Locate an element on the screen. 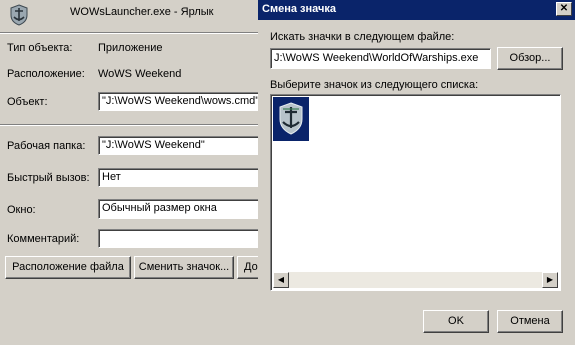 This screenshot has height=345, width=575. dialog-titlebar: Смена значка ✕ is located at coordinates (416, 10).